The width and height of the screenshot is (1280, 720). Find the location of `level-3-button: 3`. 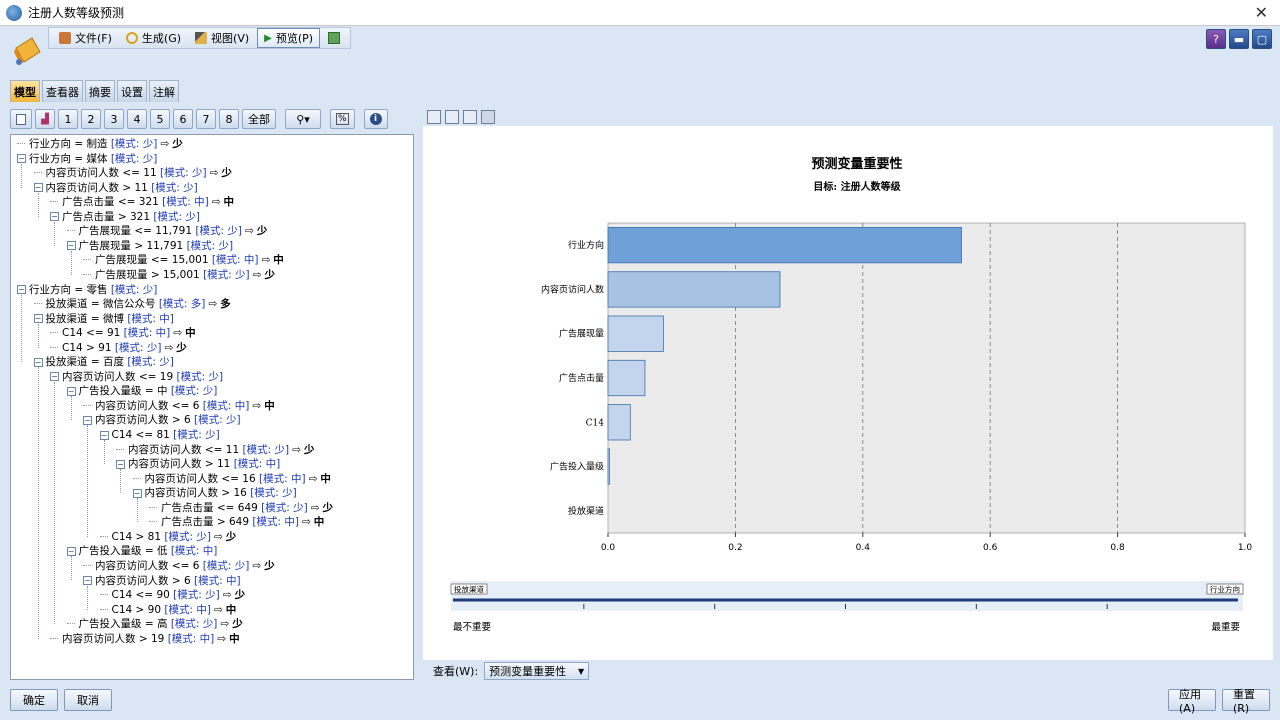

level-3-button: 3 is located at coordinates (114, 119).